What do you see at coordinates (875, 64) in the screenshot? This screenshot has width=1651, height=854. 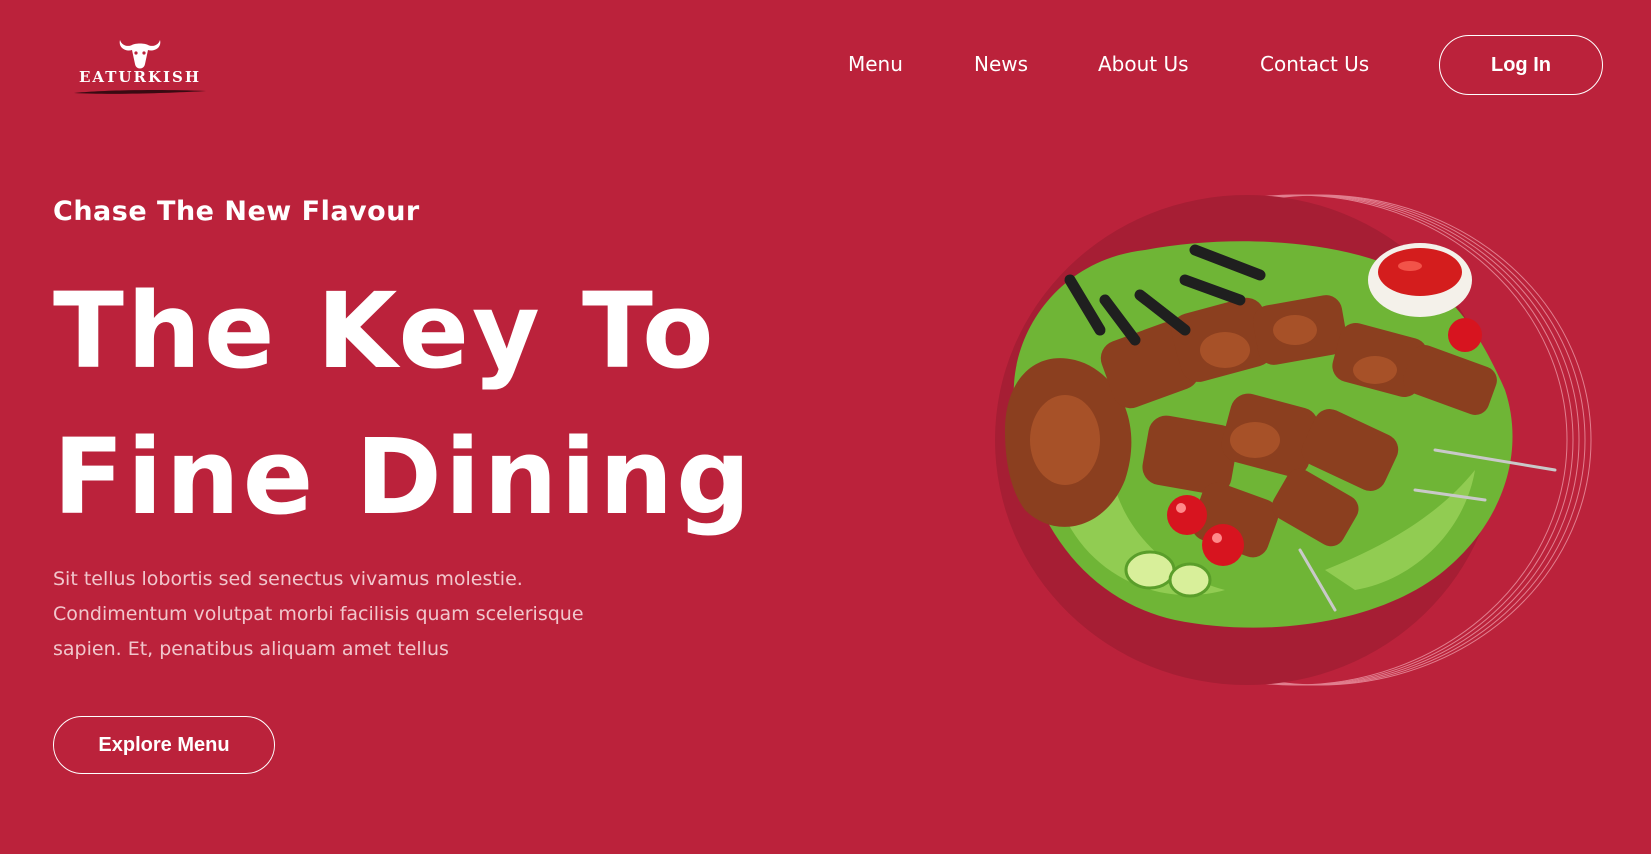 I see `nav-item-menu: Menu` at bounding box center [875, 64].